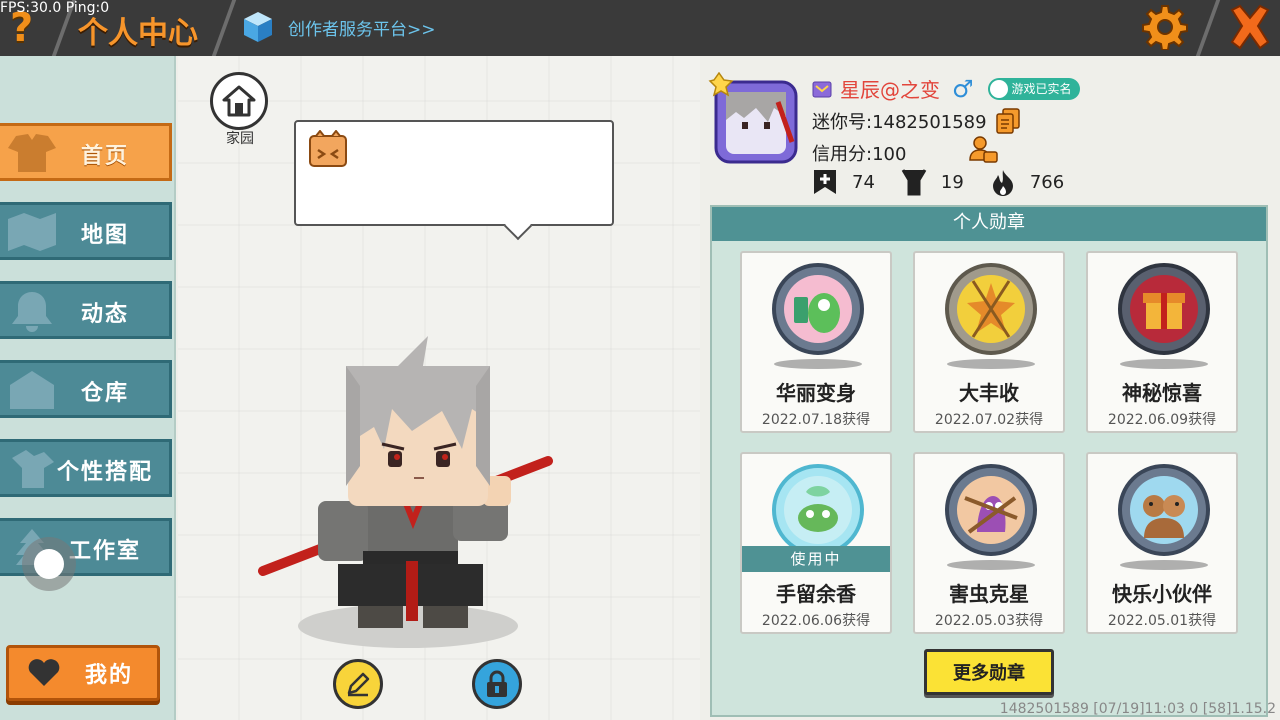  Describe the element at coordinates (863, 182) in the screenshot. I see `stat-value: 74` at that location.